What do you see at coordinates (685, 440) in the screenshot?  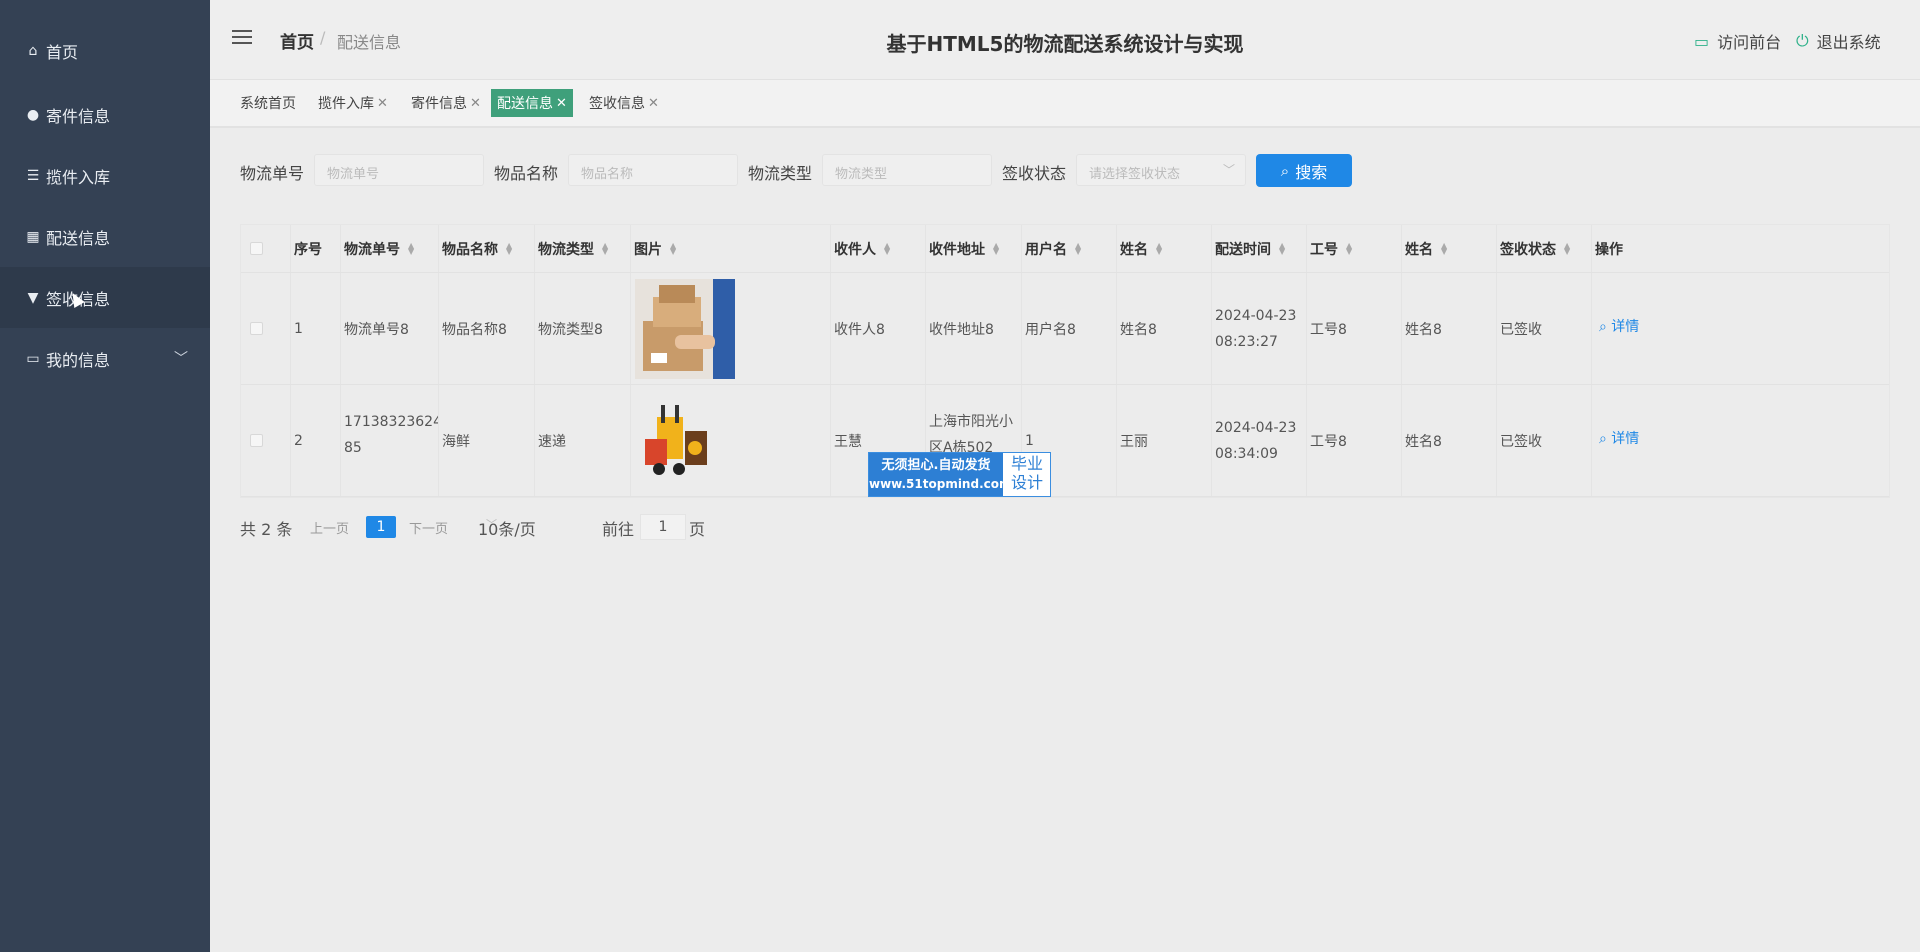 I see `forklift-image` at bounding box center [685, 440].